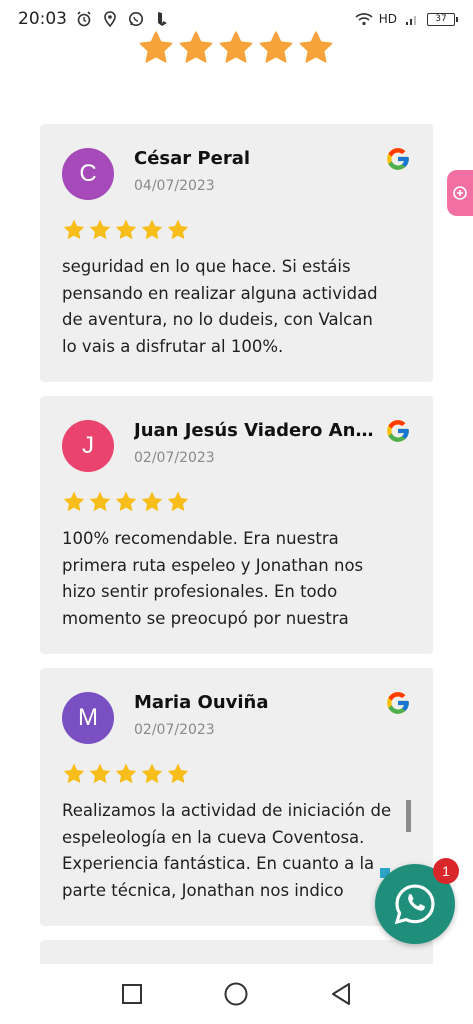  What do you see at coordinates (220, 293) in the screenshot?
I see `review-text-line: pensando en realizar alguna actividad` at bounding box center [220, 293].